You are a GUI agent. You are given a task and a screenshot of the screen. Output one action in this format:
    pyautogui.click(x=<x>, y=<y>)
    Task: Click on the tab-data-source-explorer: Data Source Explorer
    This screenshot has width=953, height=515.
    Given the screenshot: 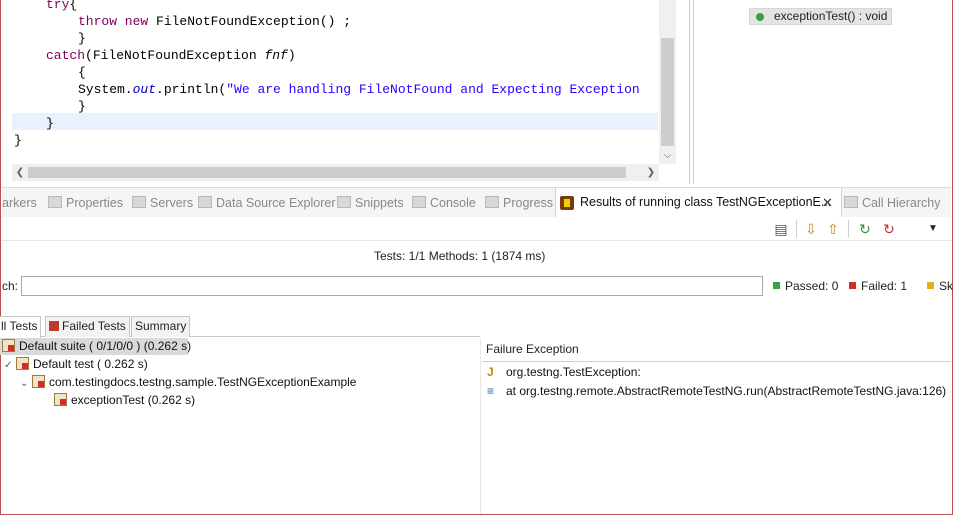 What is the action you would take?
    pyautogui.click(x=267, y=203)
    